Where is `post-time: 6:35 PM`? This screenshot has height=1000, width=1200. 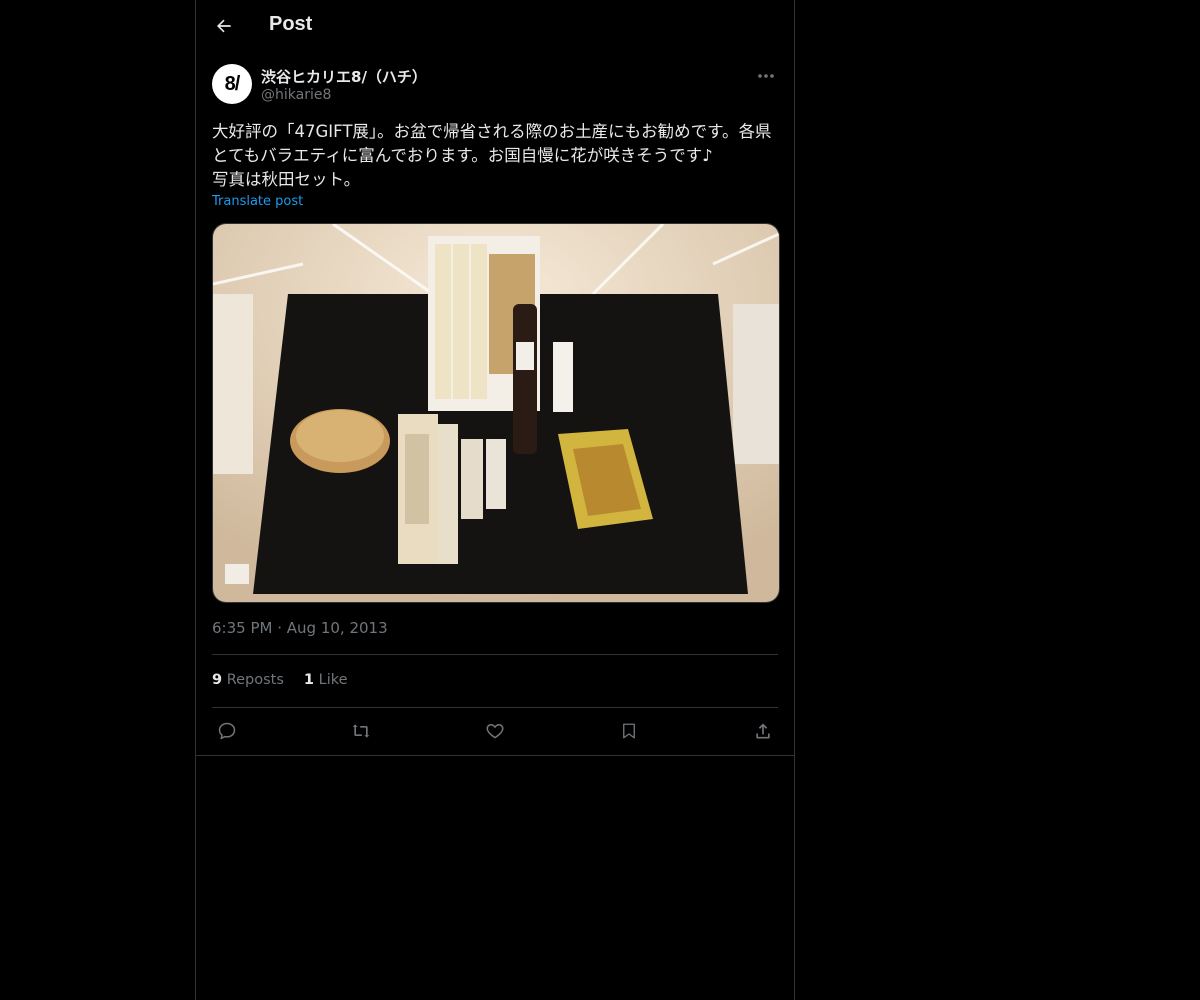
post-time: 6:35 PM is located at coordinates (242, 628).